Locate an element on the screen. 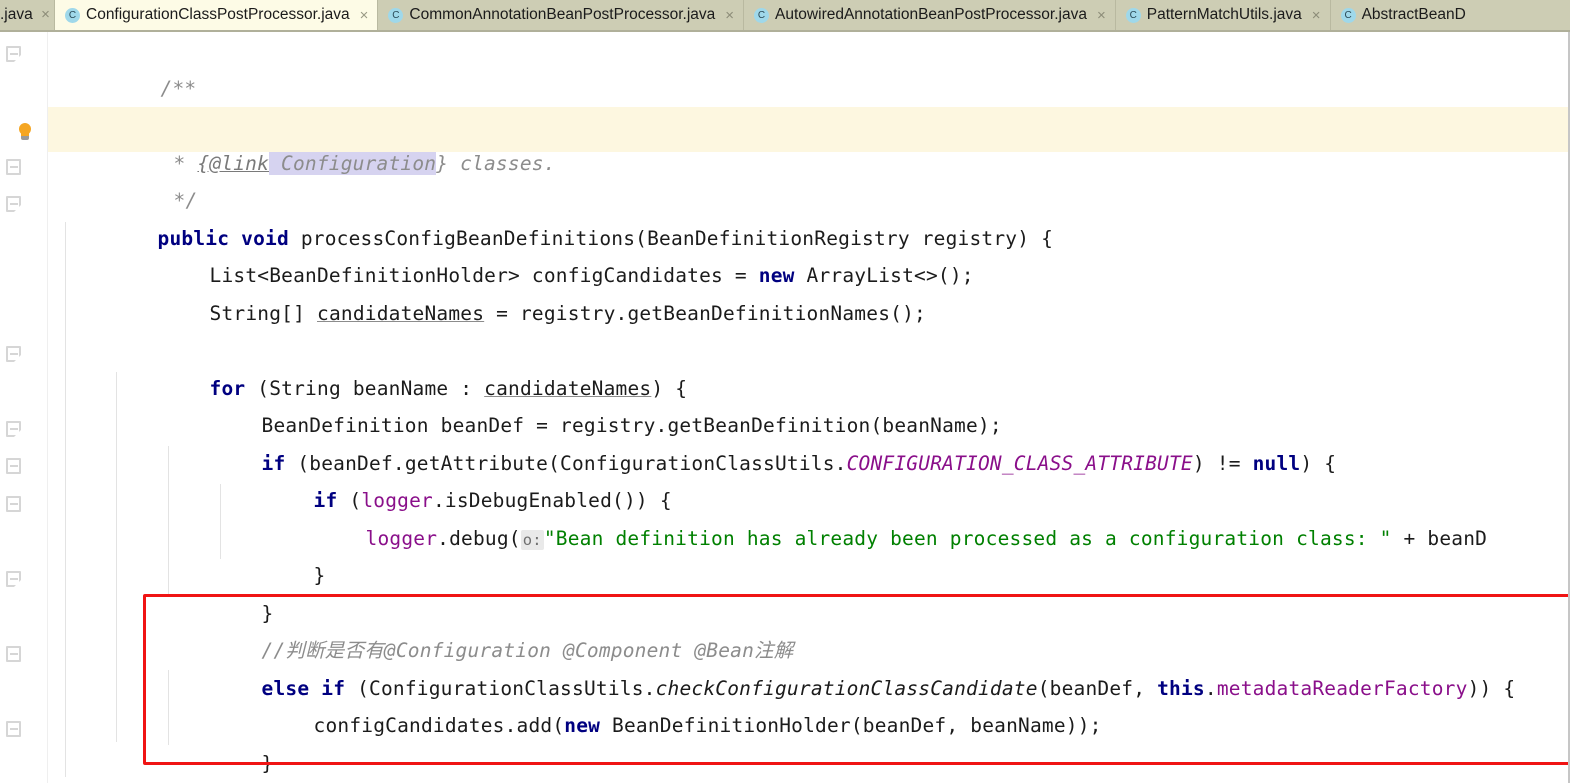  code-line: */ is located at coordinates (808, 178).